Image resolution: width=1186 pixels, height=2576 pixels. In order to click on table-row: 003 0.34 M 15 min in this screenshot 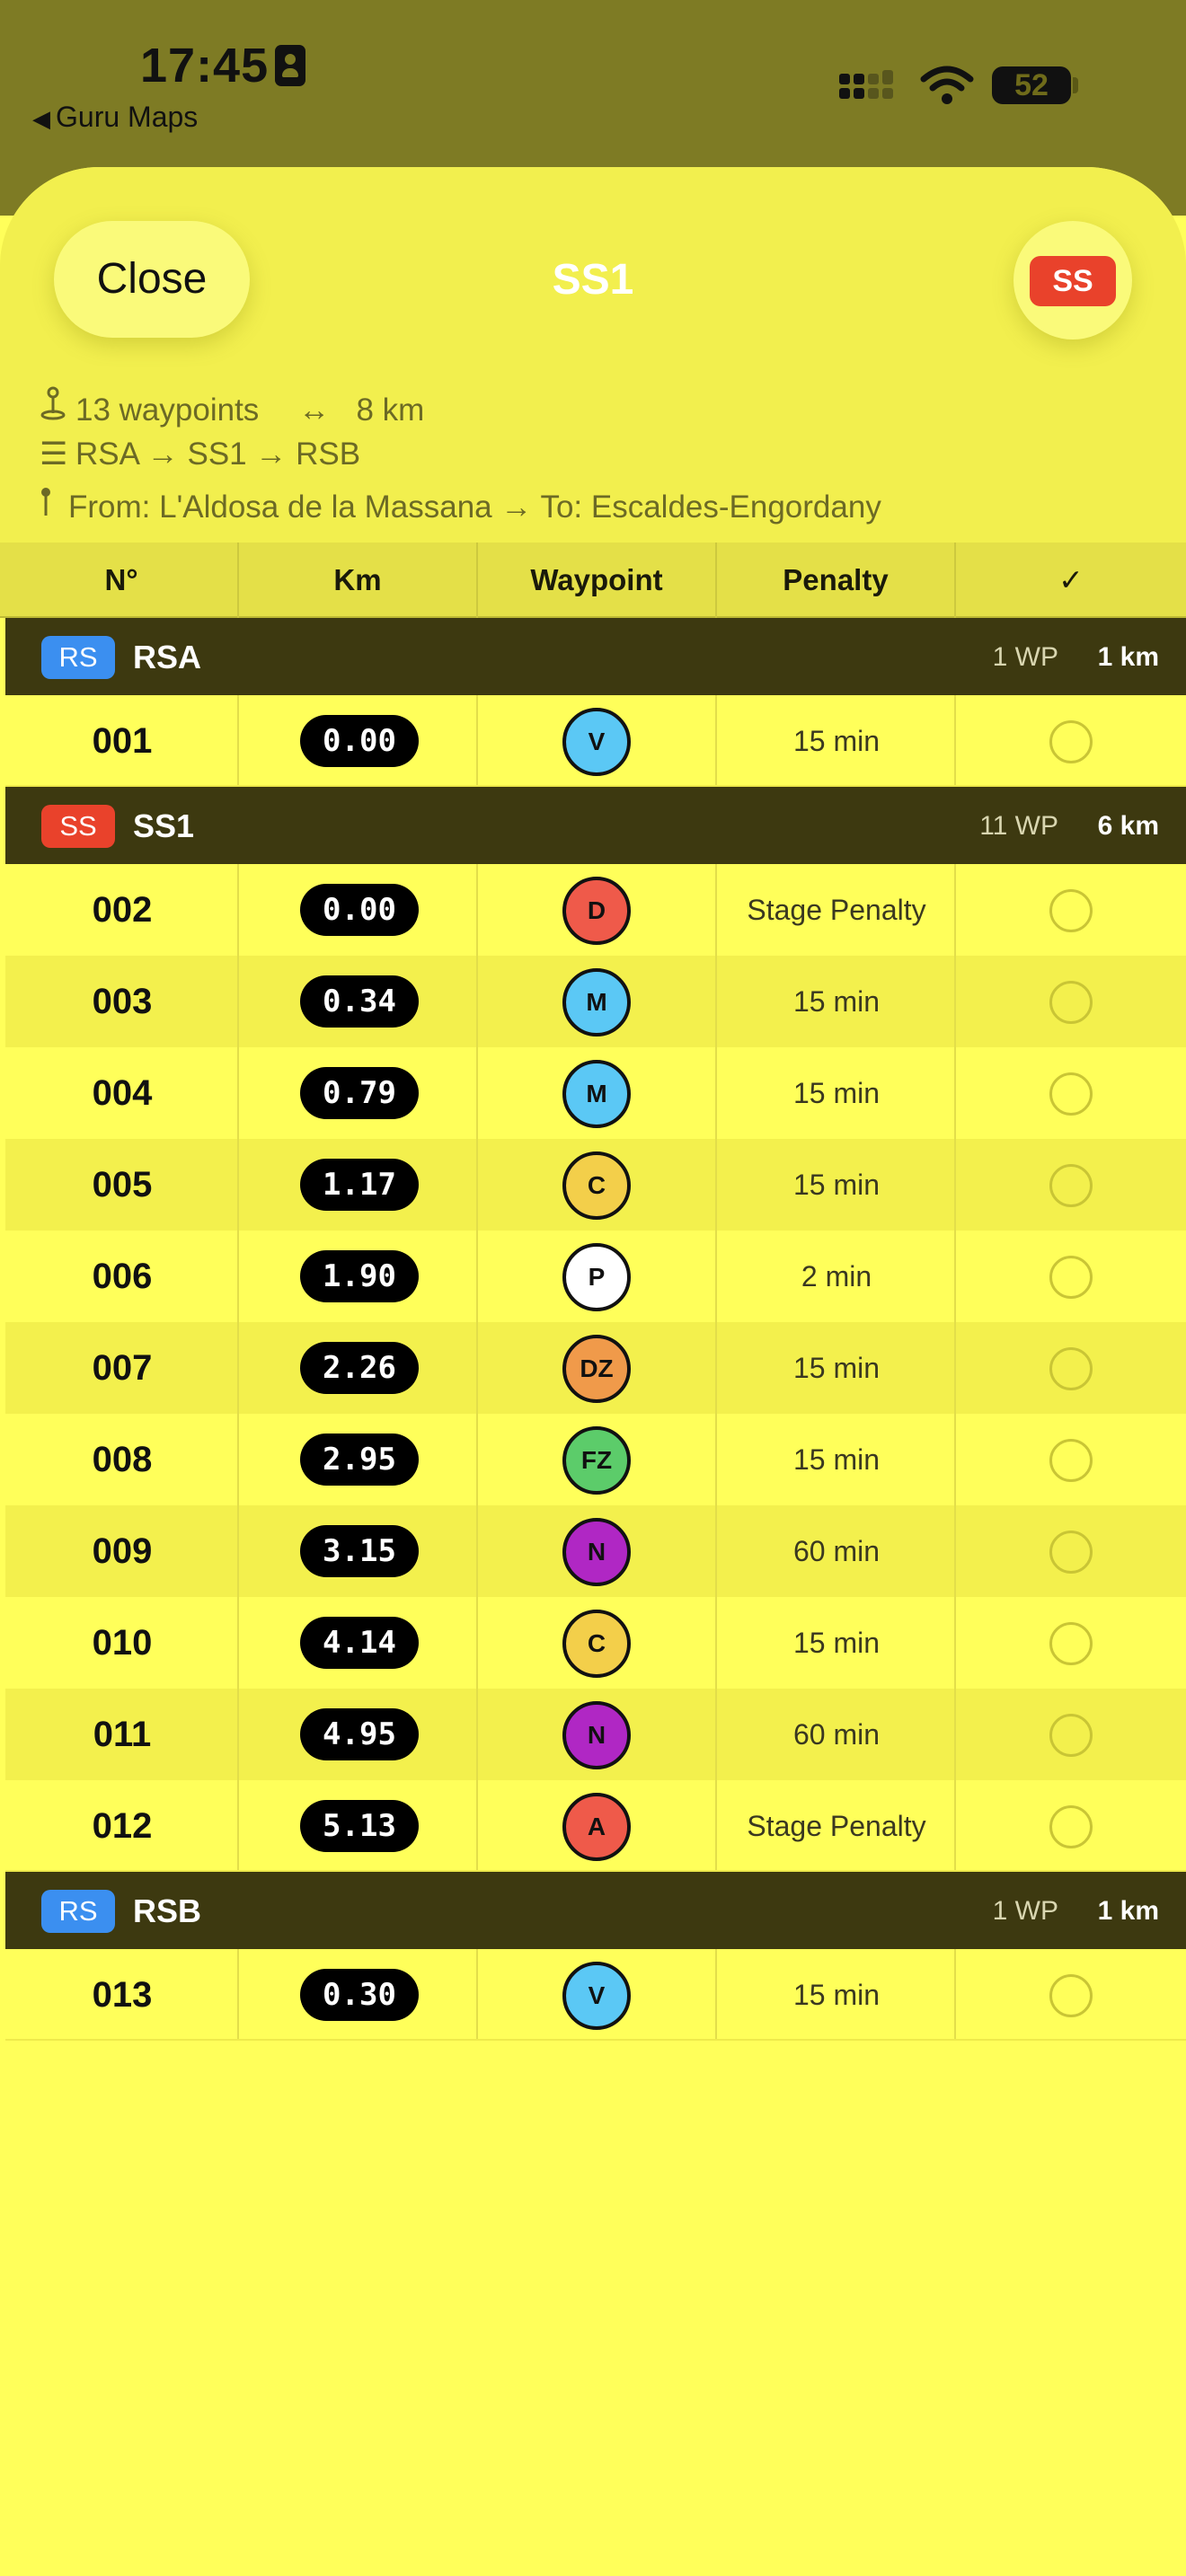, I will do `click(595, 1001)`.